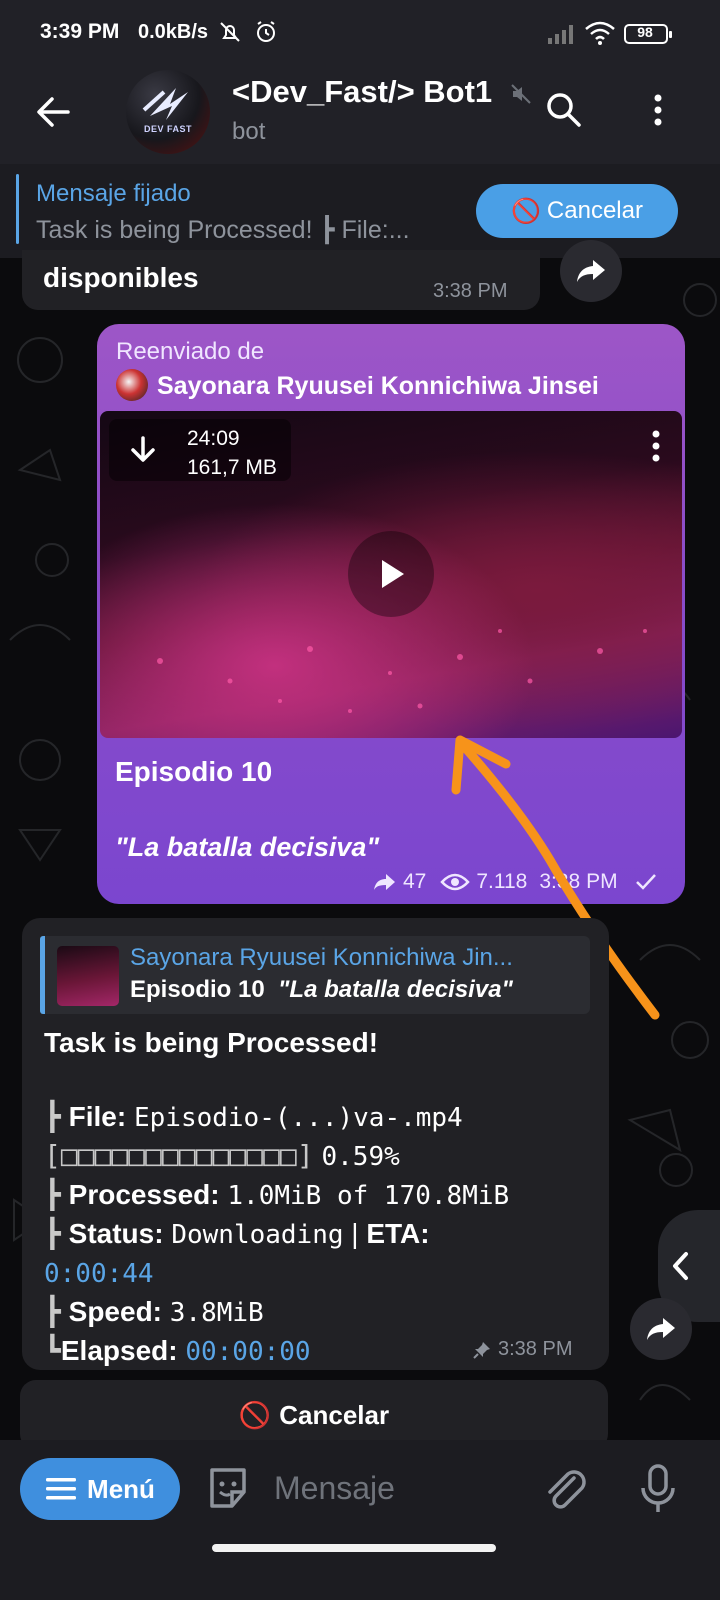 The image size is (720, 1600). What do you see at coordinates (249, 131) in the screenshot?
I see `chat-subtitle: bot` at bounding box center [249, 131].